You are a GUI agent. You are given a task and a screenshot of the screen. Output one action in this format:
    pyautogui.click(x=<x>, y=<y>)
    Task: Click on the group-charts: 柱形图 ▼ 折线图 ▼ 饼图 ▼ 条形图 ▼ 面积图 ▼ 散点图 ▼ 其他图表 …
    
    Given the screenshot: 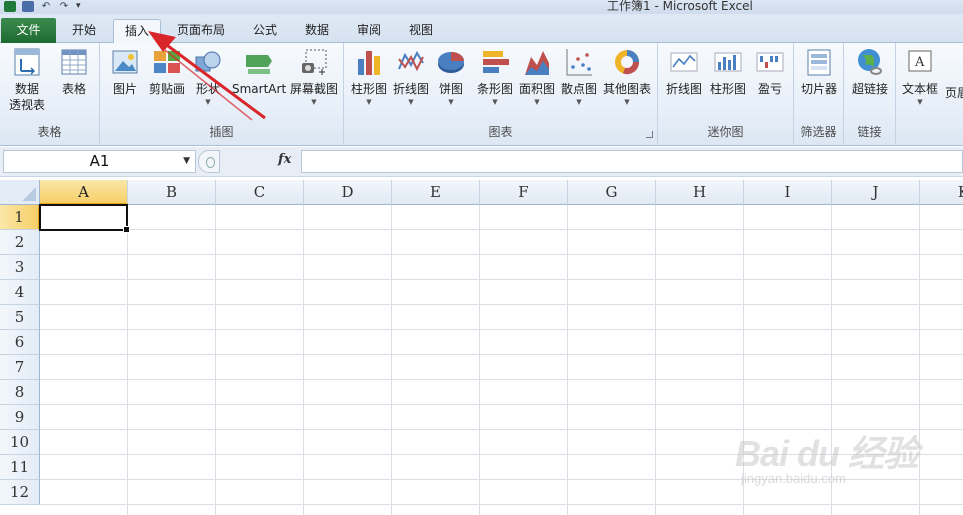 What is the action you would take?
    pyautogui.click(x=501, y=93)
    